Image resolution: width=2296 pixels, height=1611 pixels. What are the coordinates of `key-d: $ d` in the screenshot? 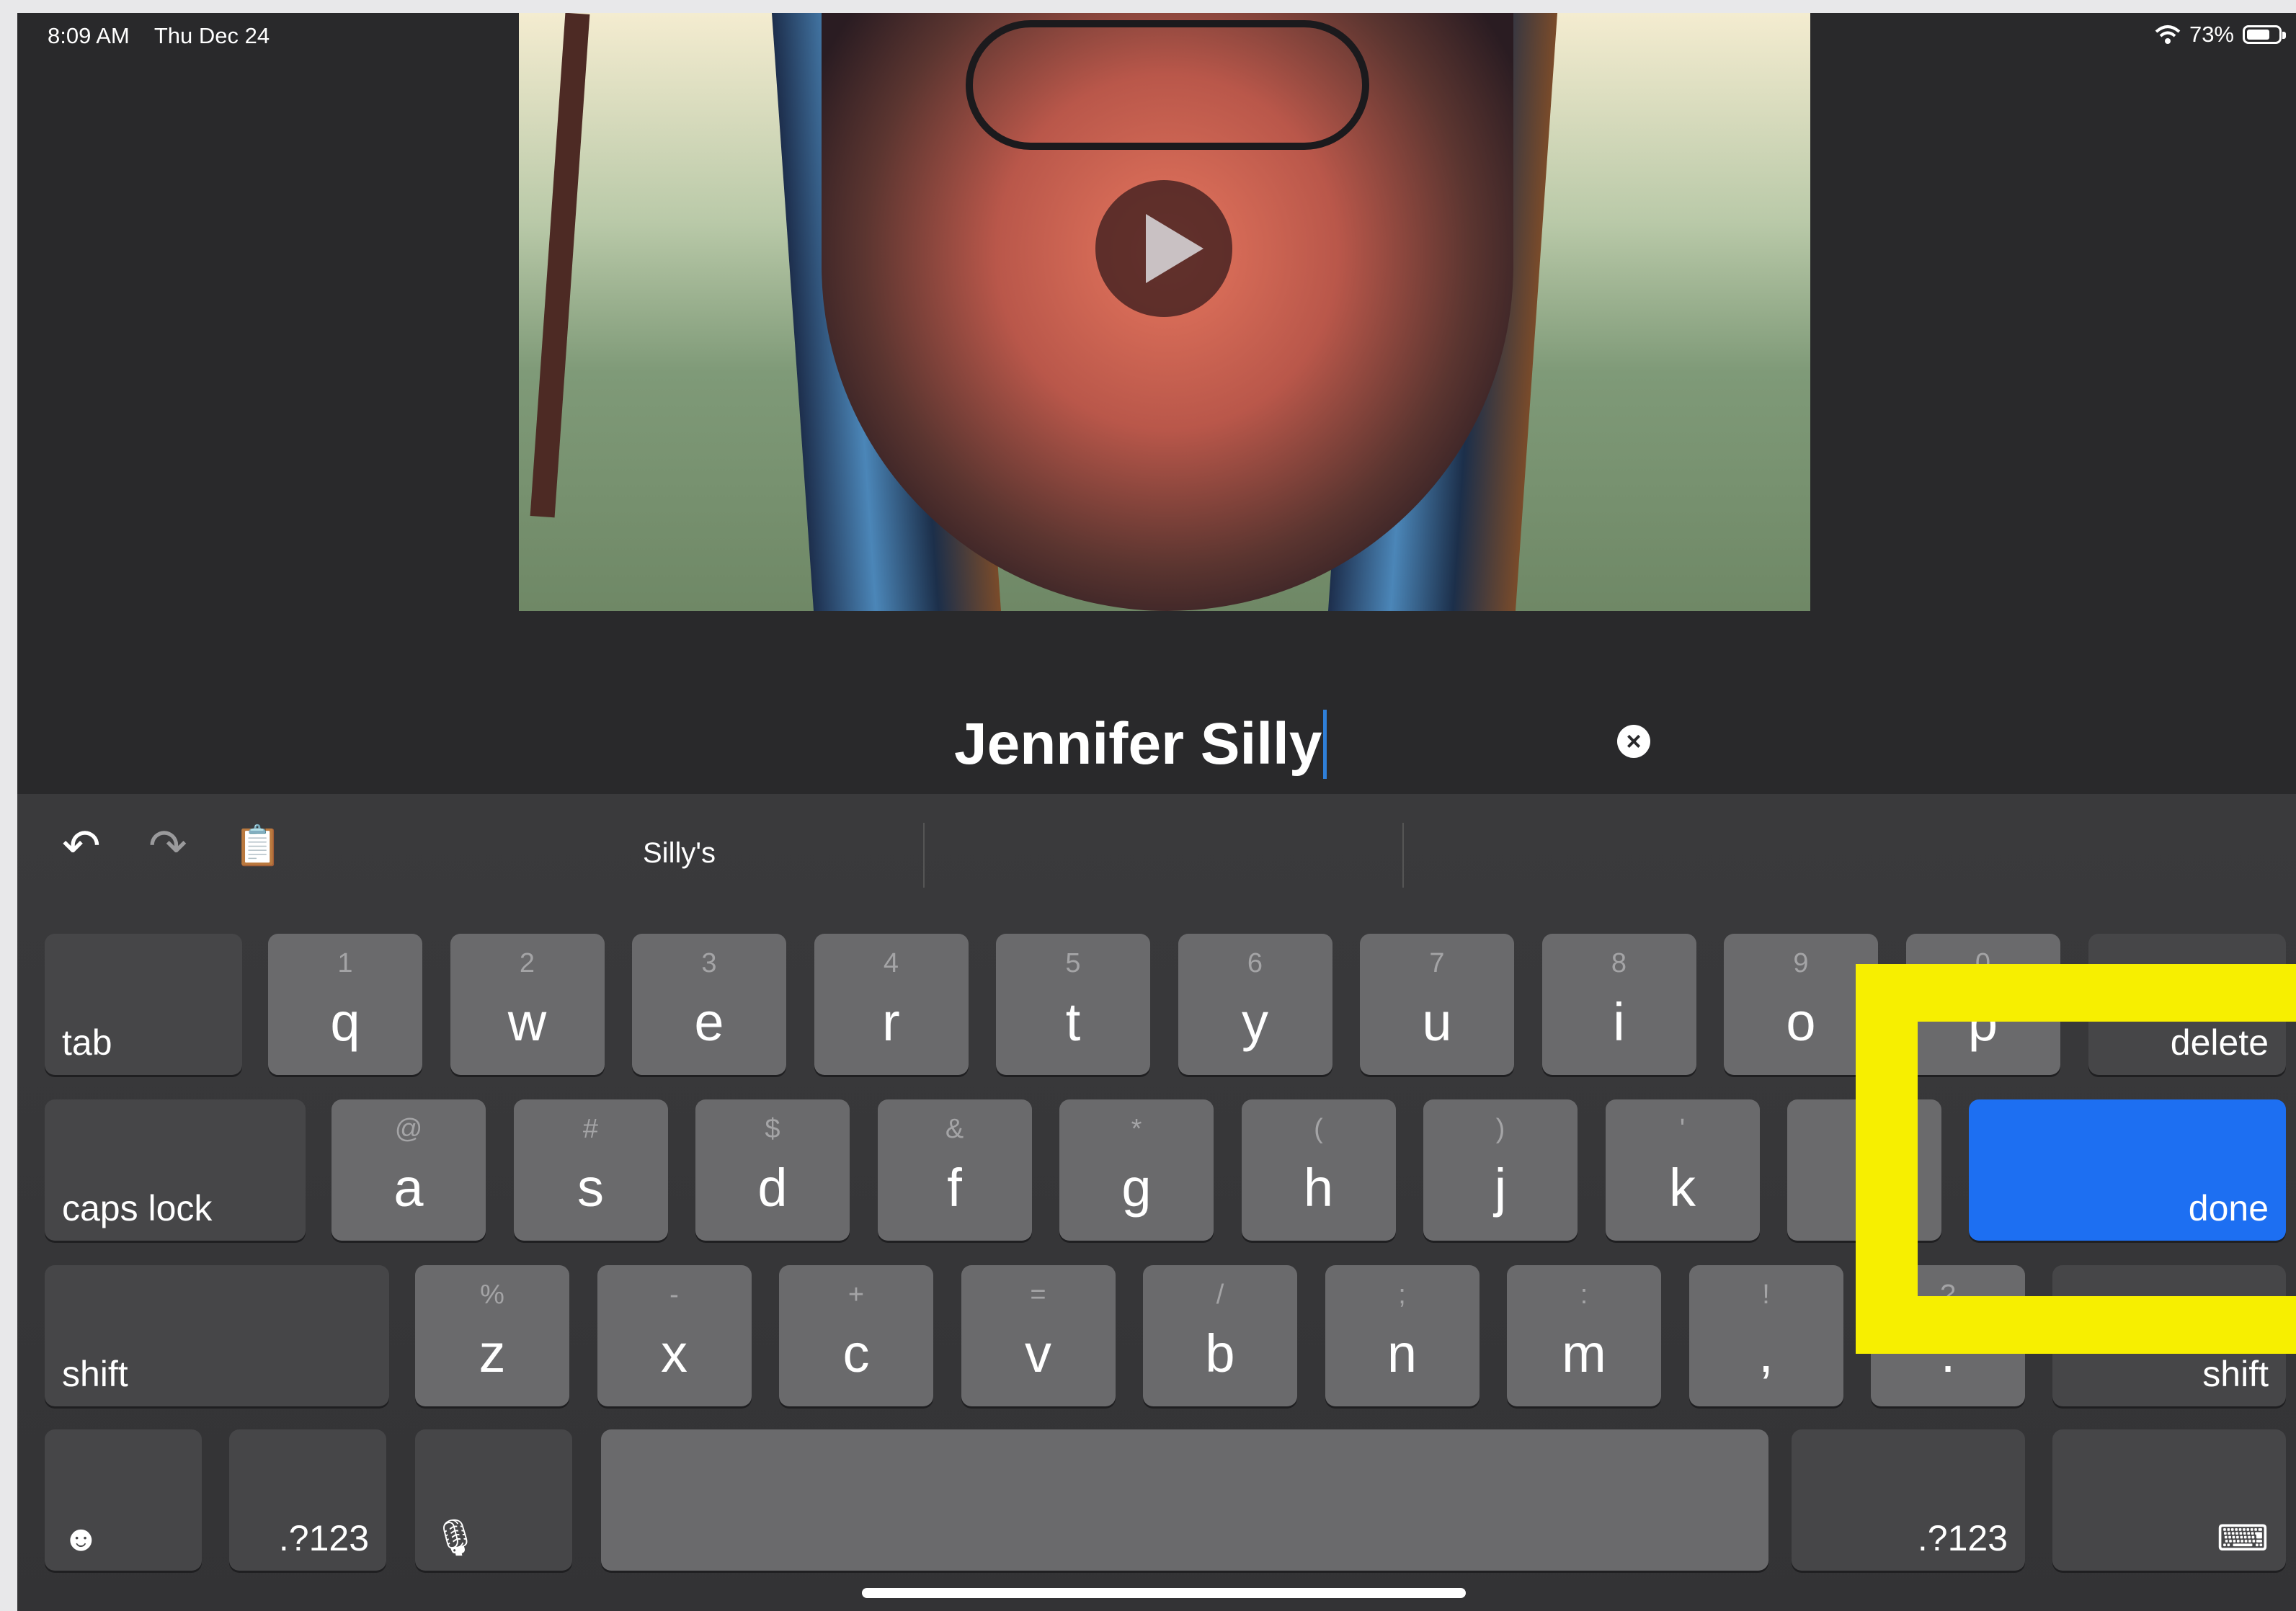 It's located at (772, 1170).